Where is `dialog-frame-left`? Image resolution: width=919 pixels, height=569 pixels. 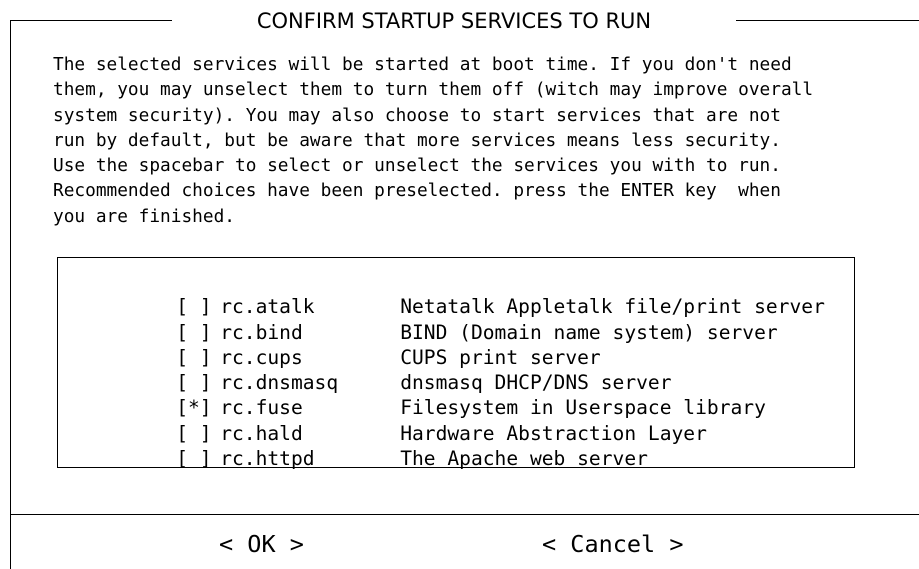 dialog-frame-left is located at coordinates (10, 294).